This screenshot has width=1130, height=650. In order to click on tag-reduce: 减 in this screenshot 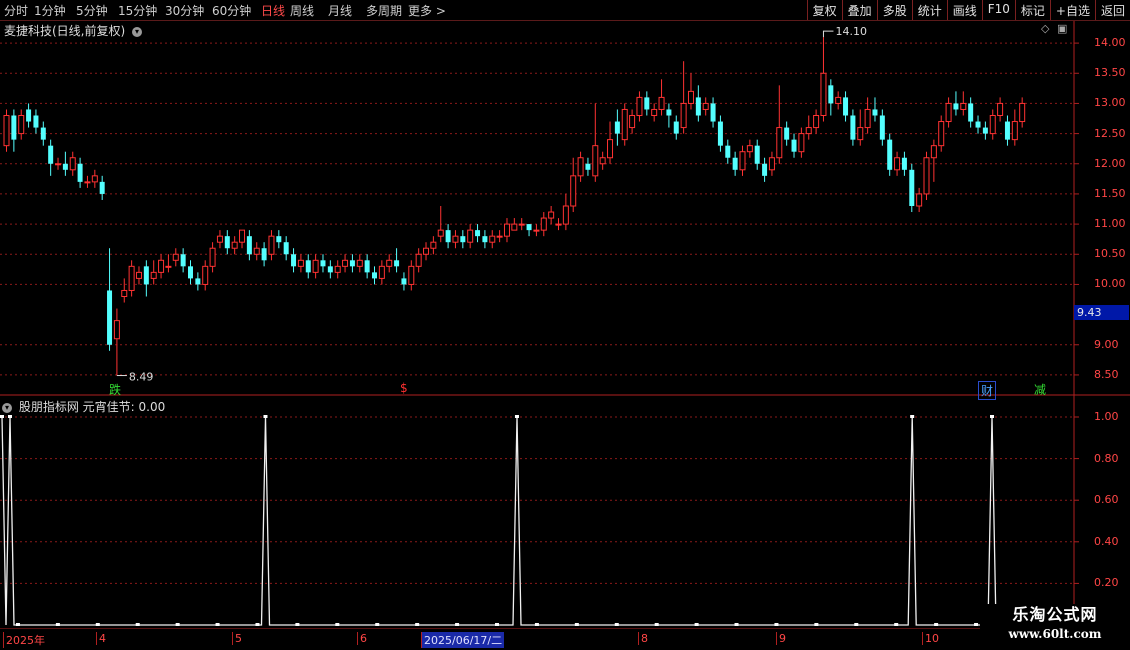, I will do `click(1040, 389)`.